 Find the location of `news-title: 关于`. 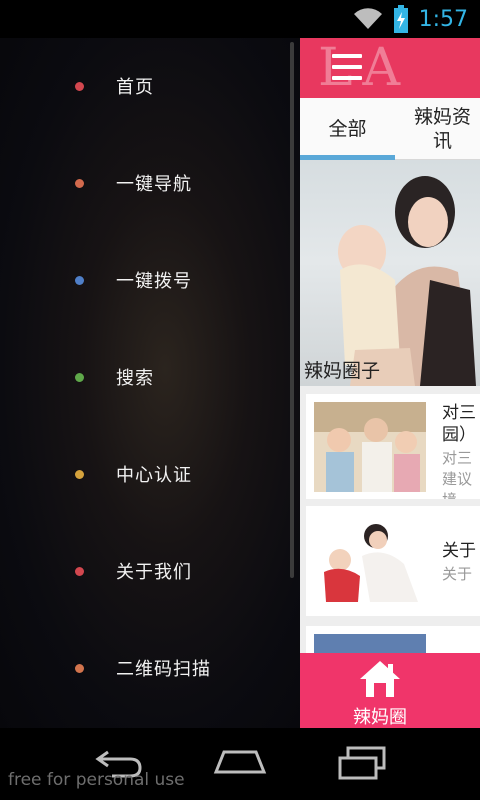

news-title: 关于 is located at coordinates (459, 551).